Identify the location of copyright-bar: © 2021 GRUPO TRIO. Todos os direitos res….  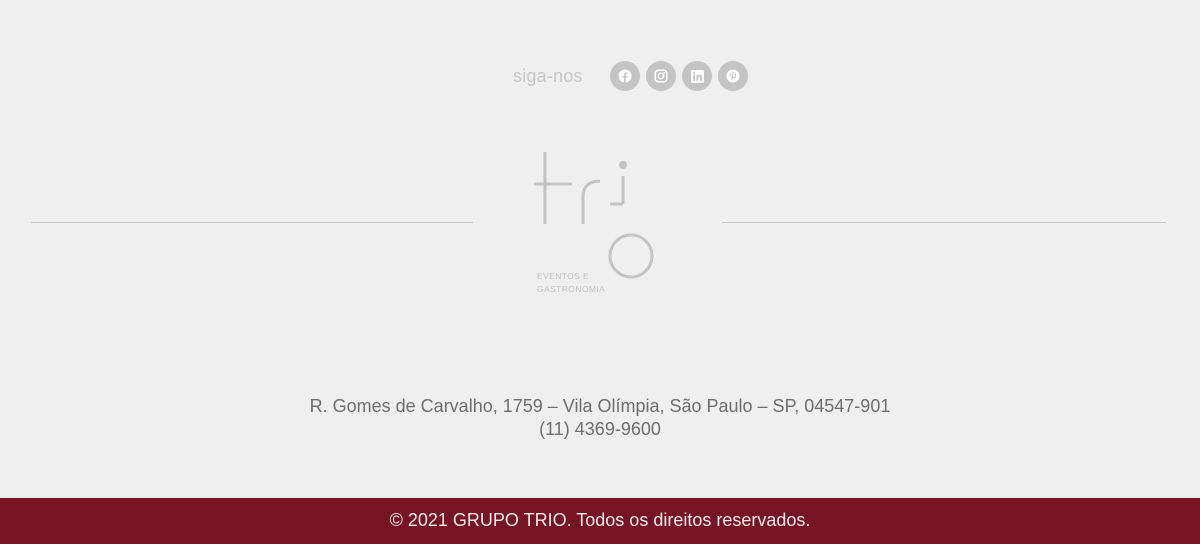
(600, 521).